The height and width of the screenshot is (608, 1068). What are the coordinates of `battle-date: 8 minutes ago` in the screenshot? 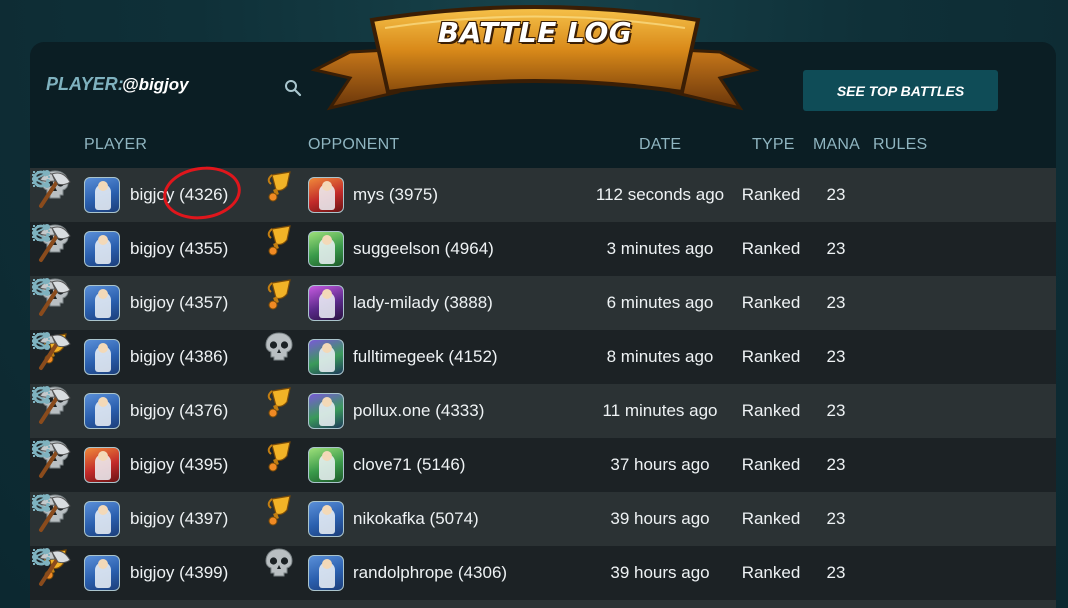 It's located at (660, 356).